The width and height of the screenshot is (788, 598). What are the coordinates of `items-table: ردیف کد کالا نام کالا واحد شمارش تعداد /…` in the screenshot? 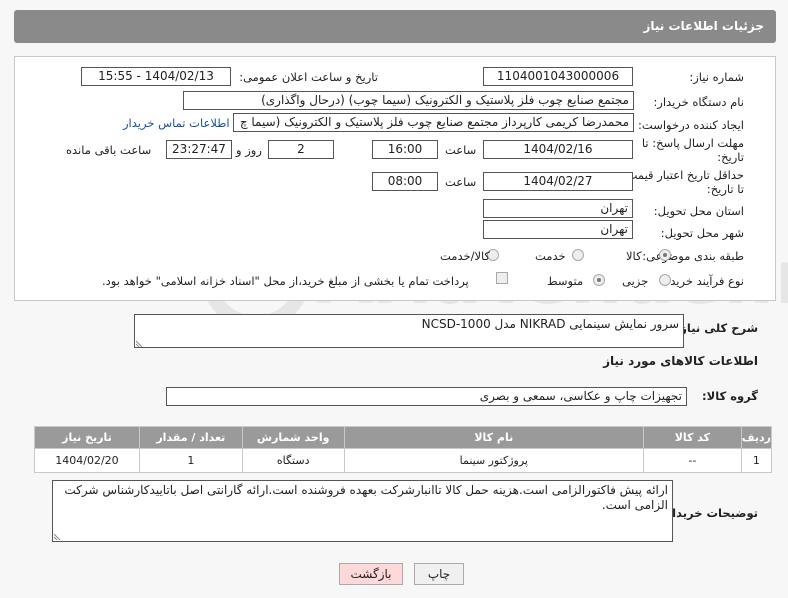 It's located at (403, 449).